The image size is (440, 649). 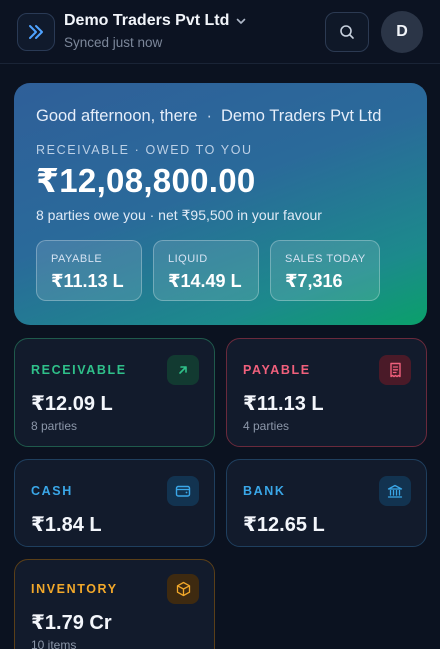 What do you see at coordinates (144, 150) in the screenshot?
I see `hero-label: RECEIVABLE · OWED TO YOU` at bounding box center [144, 150].